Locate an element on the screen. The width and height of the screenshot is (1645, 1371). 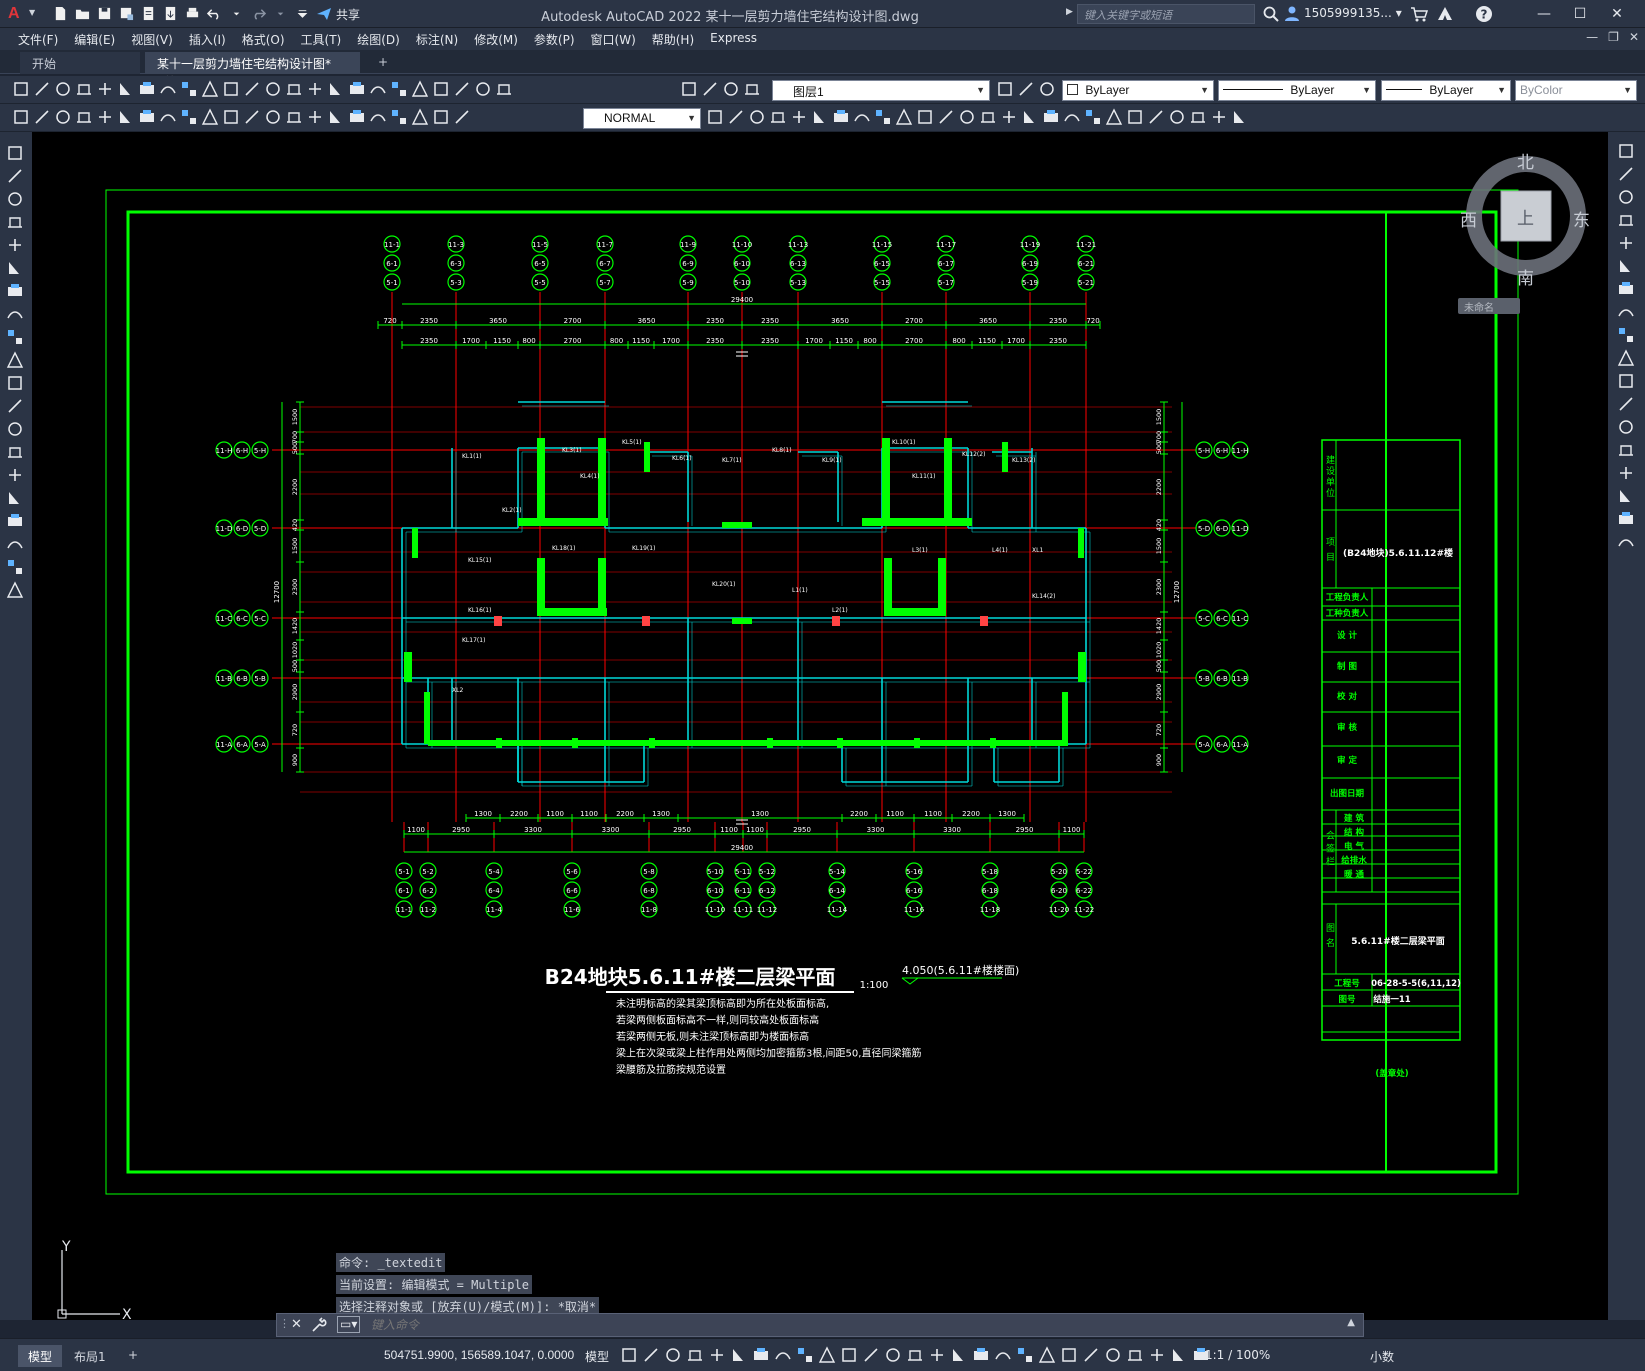
linetype-dropdown: ByLayer ▼ is located at coordinates (1297, 90).